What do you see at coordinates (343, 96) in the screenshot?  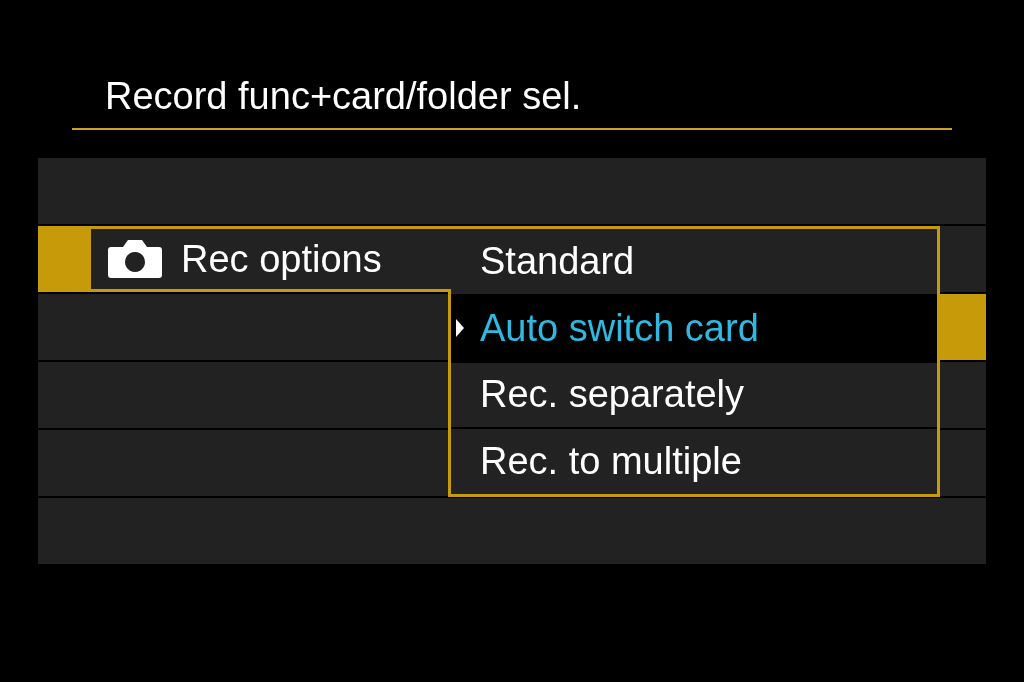 I see `screen-title: Record func+card/folder sel.` at bounding box center [343, 96].